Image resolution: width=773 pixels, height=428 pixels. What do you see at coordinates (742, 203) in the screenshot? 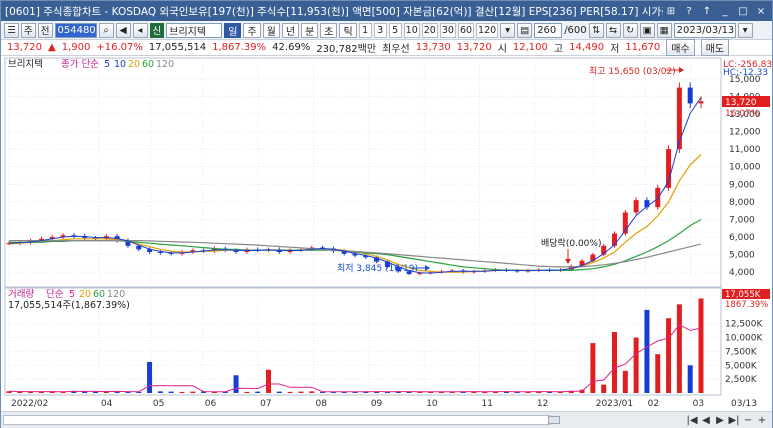
I see `price-tick-label: 8,000` at bounding box center [742, 203].